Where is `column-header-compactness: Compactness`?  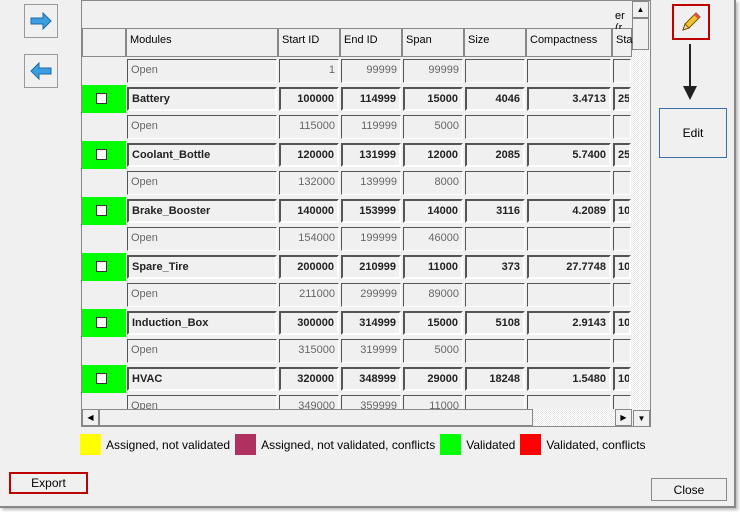
column-header-compactness: Compactness is located at coordinates (569, 43).